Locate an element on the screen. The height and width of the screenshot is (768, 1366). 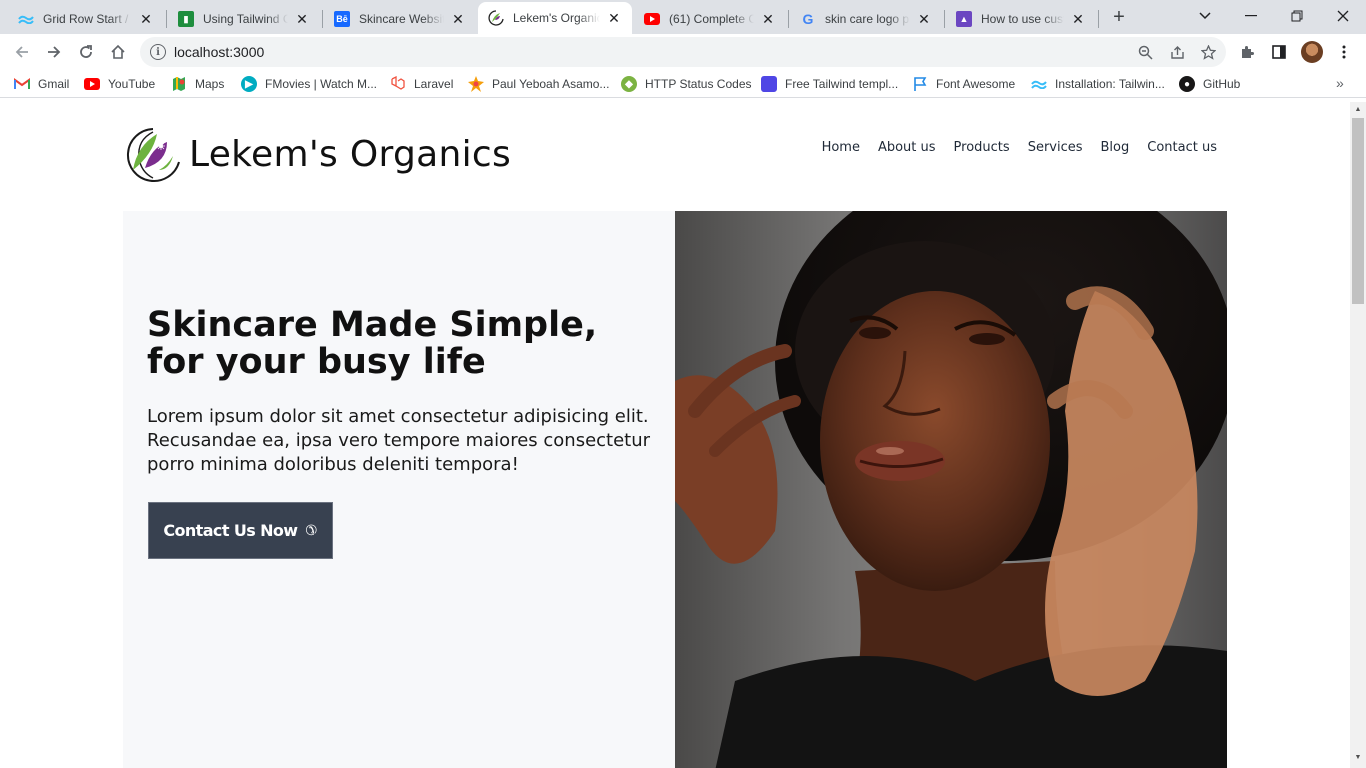
profile-avatar is located at coordinates (1312, 52).